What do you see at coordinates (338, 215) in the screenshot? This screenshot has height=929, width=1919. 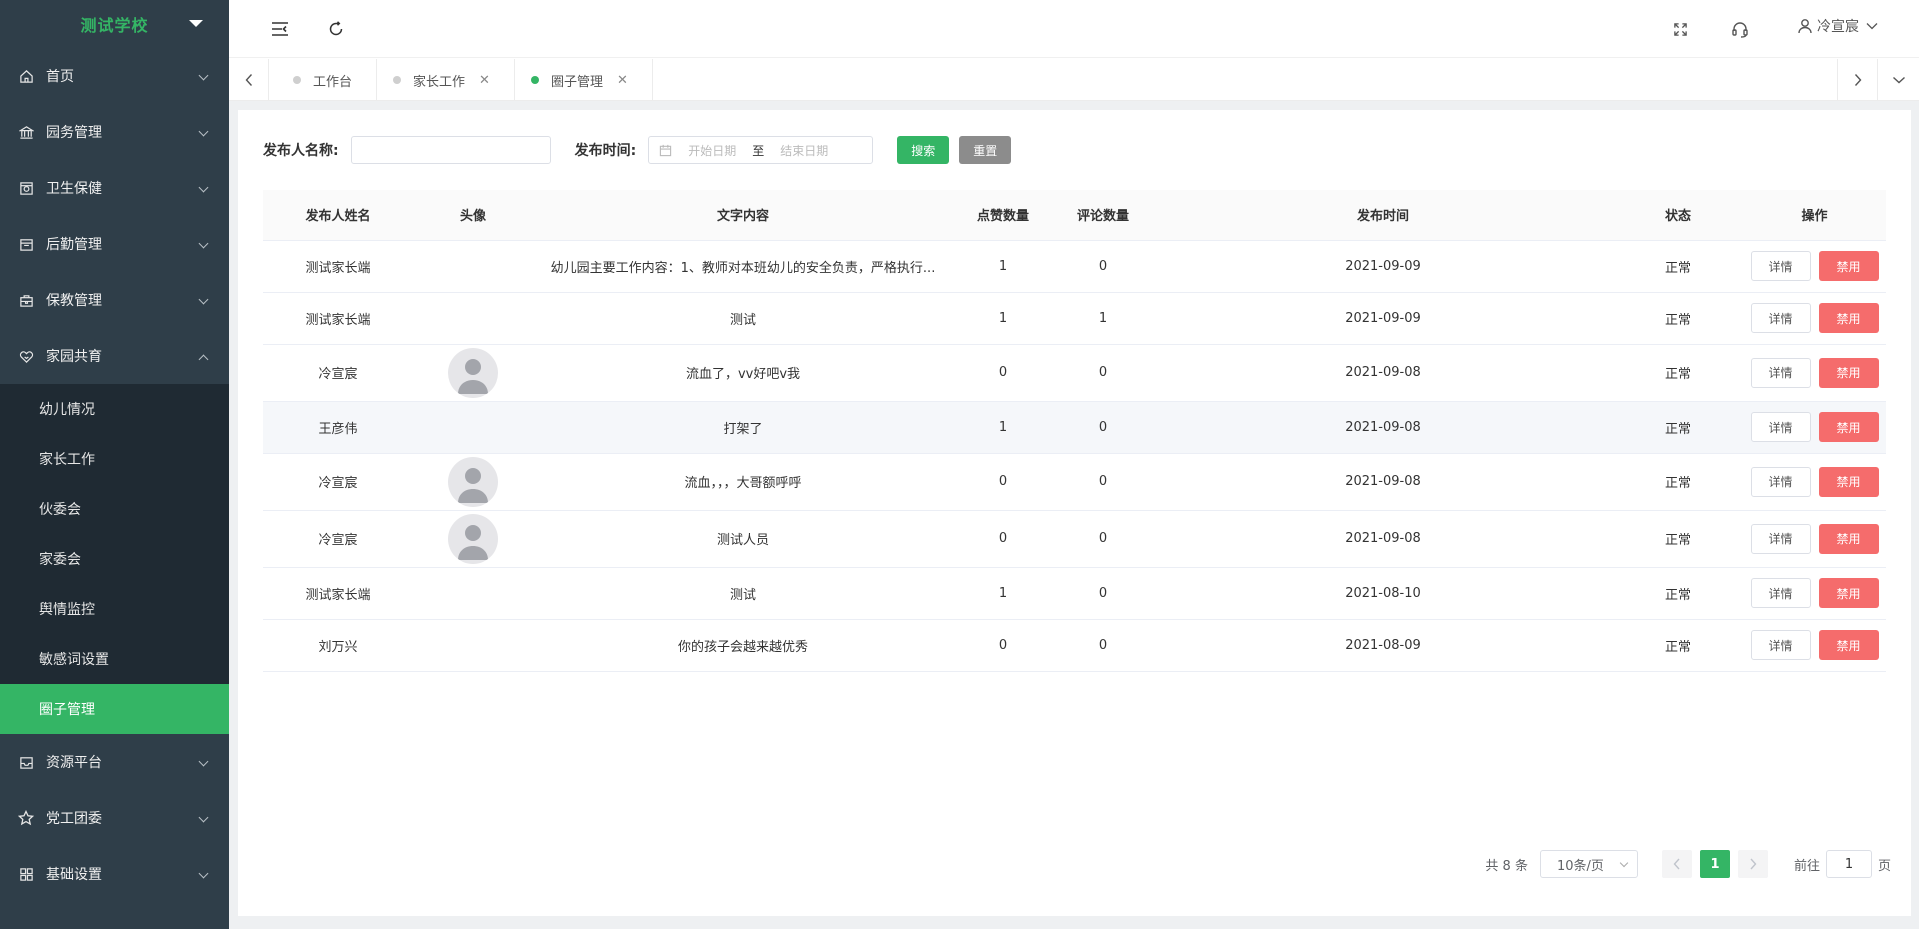 I see `column-header: 发布人姓名` at bounding box center [338, 215].